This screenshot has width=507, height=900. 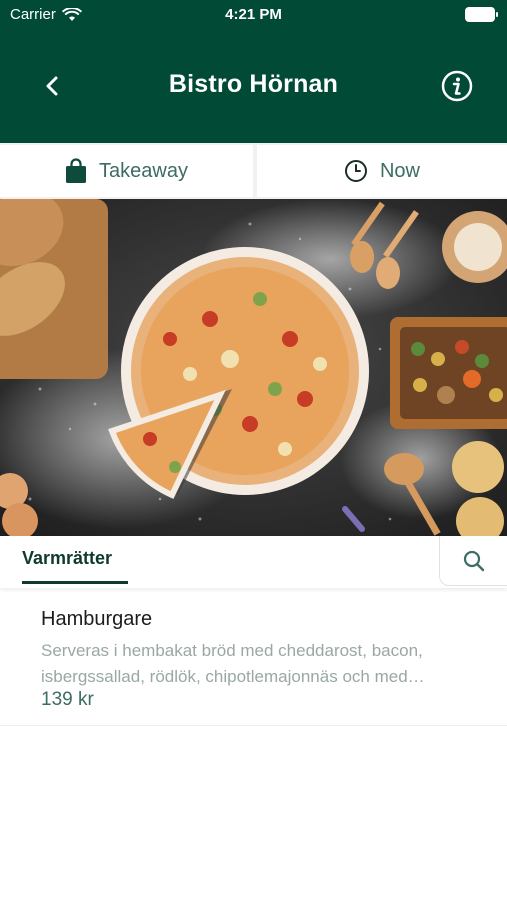 I want to click on pickup-time-label: Now, so click(x=399, y=170).